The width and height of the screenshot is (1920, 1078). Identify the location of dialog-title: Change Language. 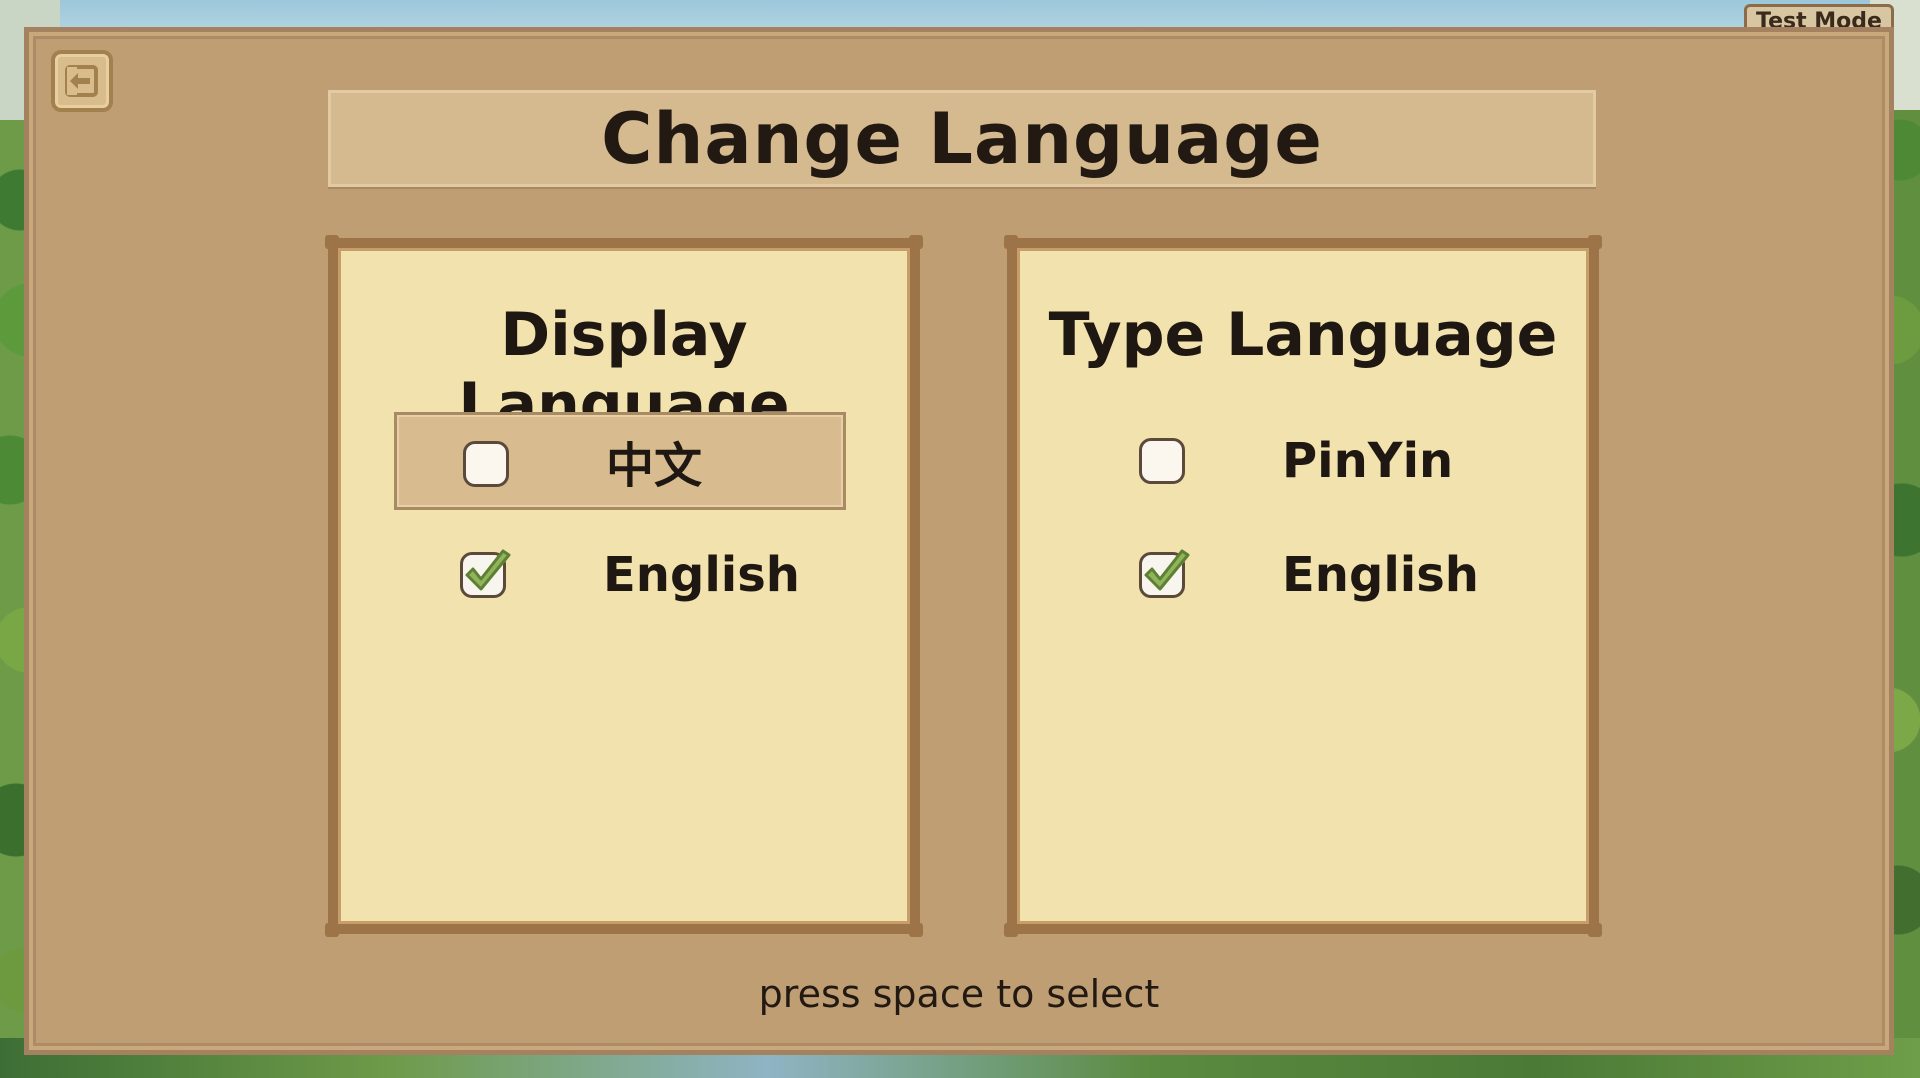
(962, 138).